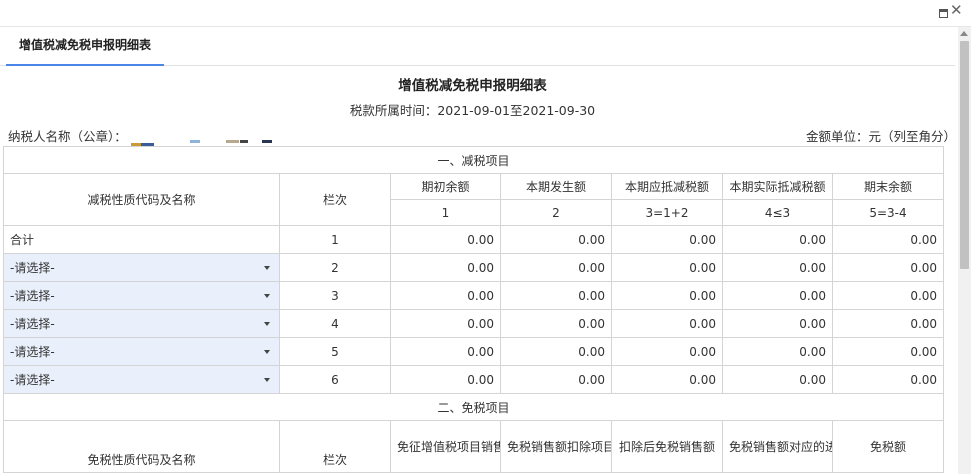  What do you see at coordinates (888, 186) in the screenshot?
I see `header-closing-balance: 期末余额` at bounding box center [888, 186].